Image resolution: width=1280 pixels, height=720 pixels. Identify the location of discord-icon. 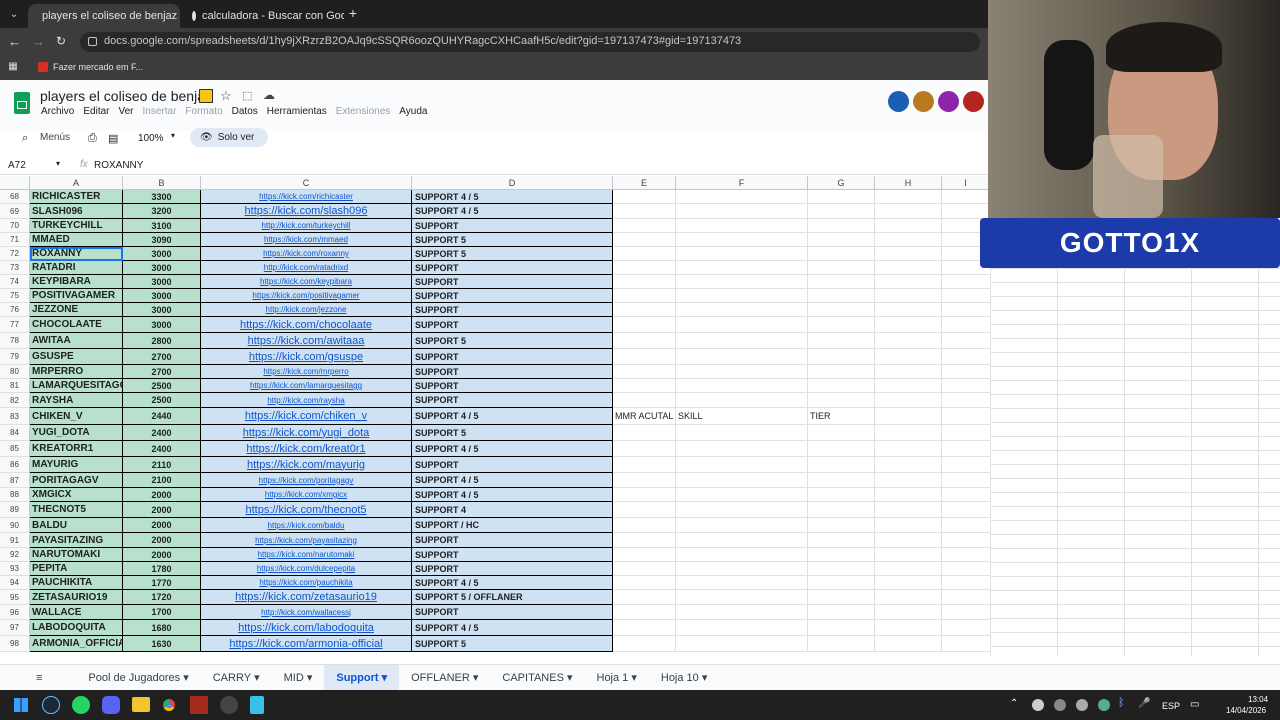
(111, 705).